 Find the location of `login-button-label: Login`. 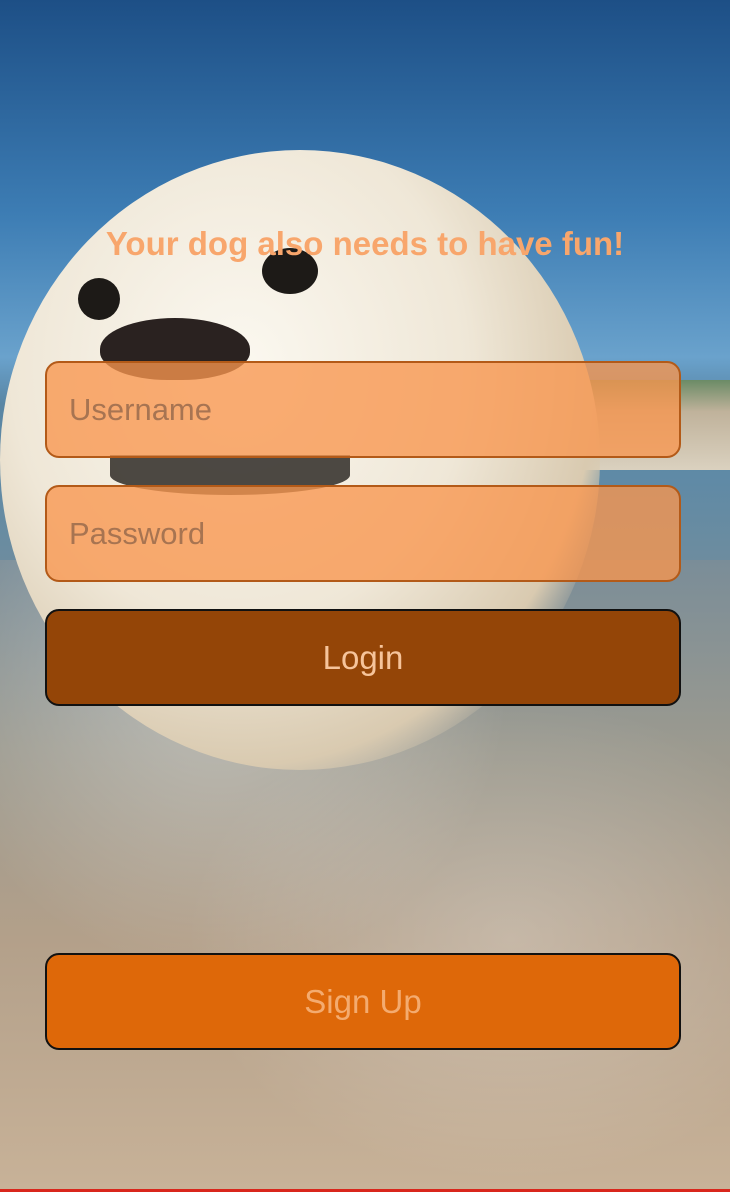

login-button-label: Login is located at coordinates (363, 657).